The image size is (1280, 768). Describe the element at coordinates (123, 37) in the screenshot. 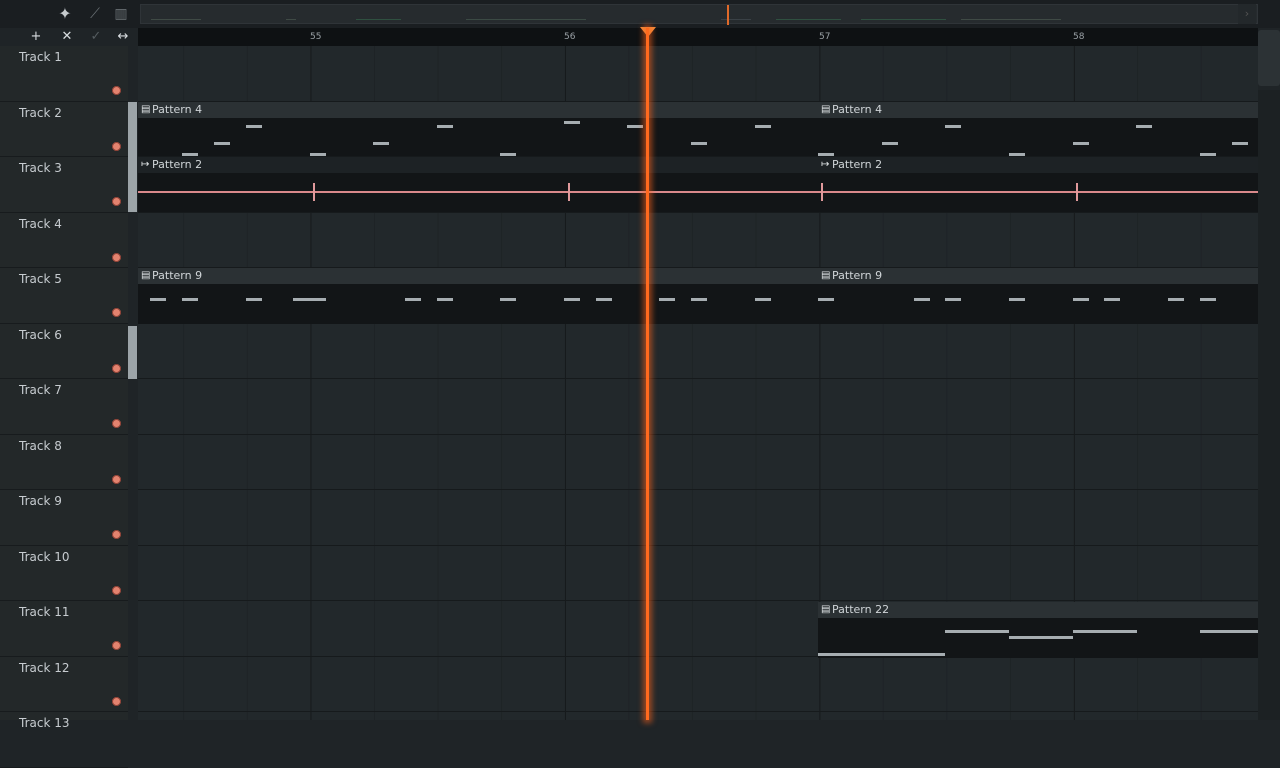

I see `resize-icon: ↔` at that location.